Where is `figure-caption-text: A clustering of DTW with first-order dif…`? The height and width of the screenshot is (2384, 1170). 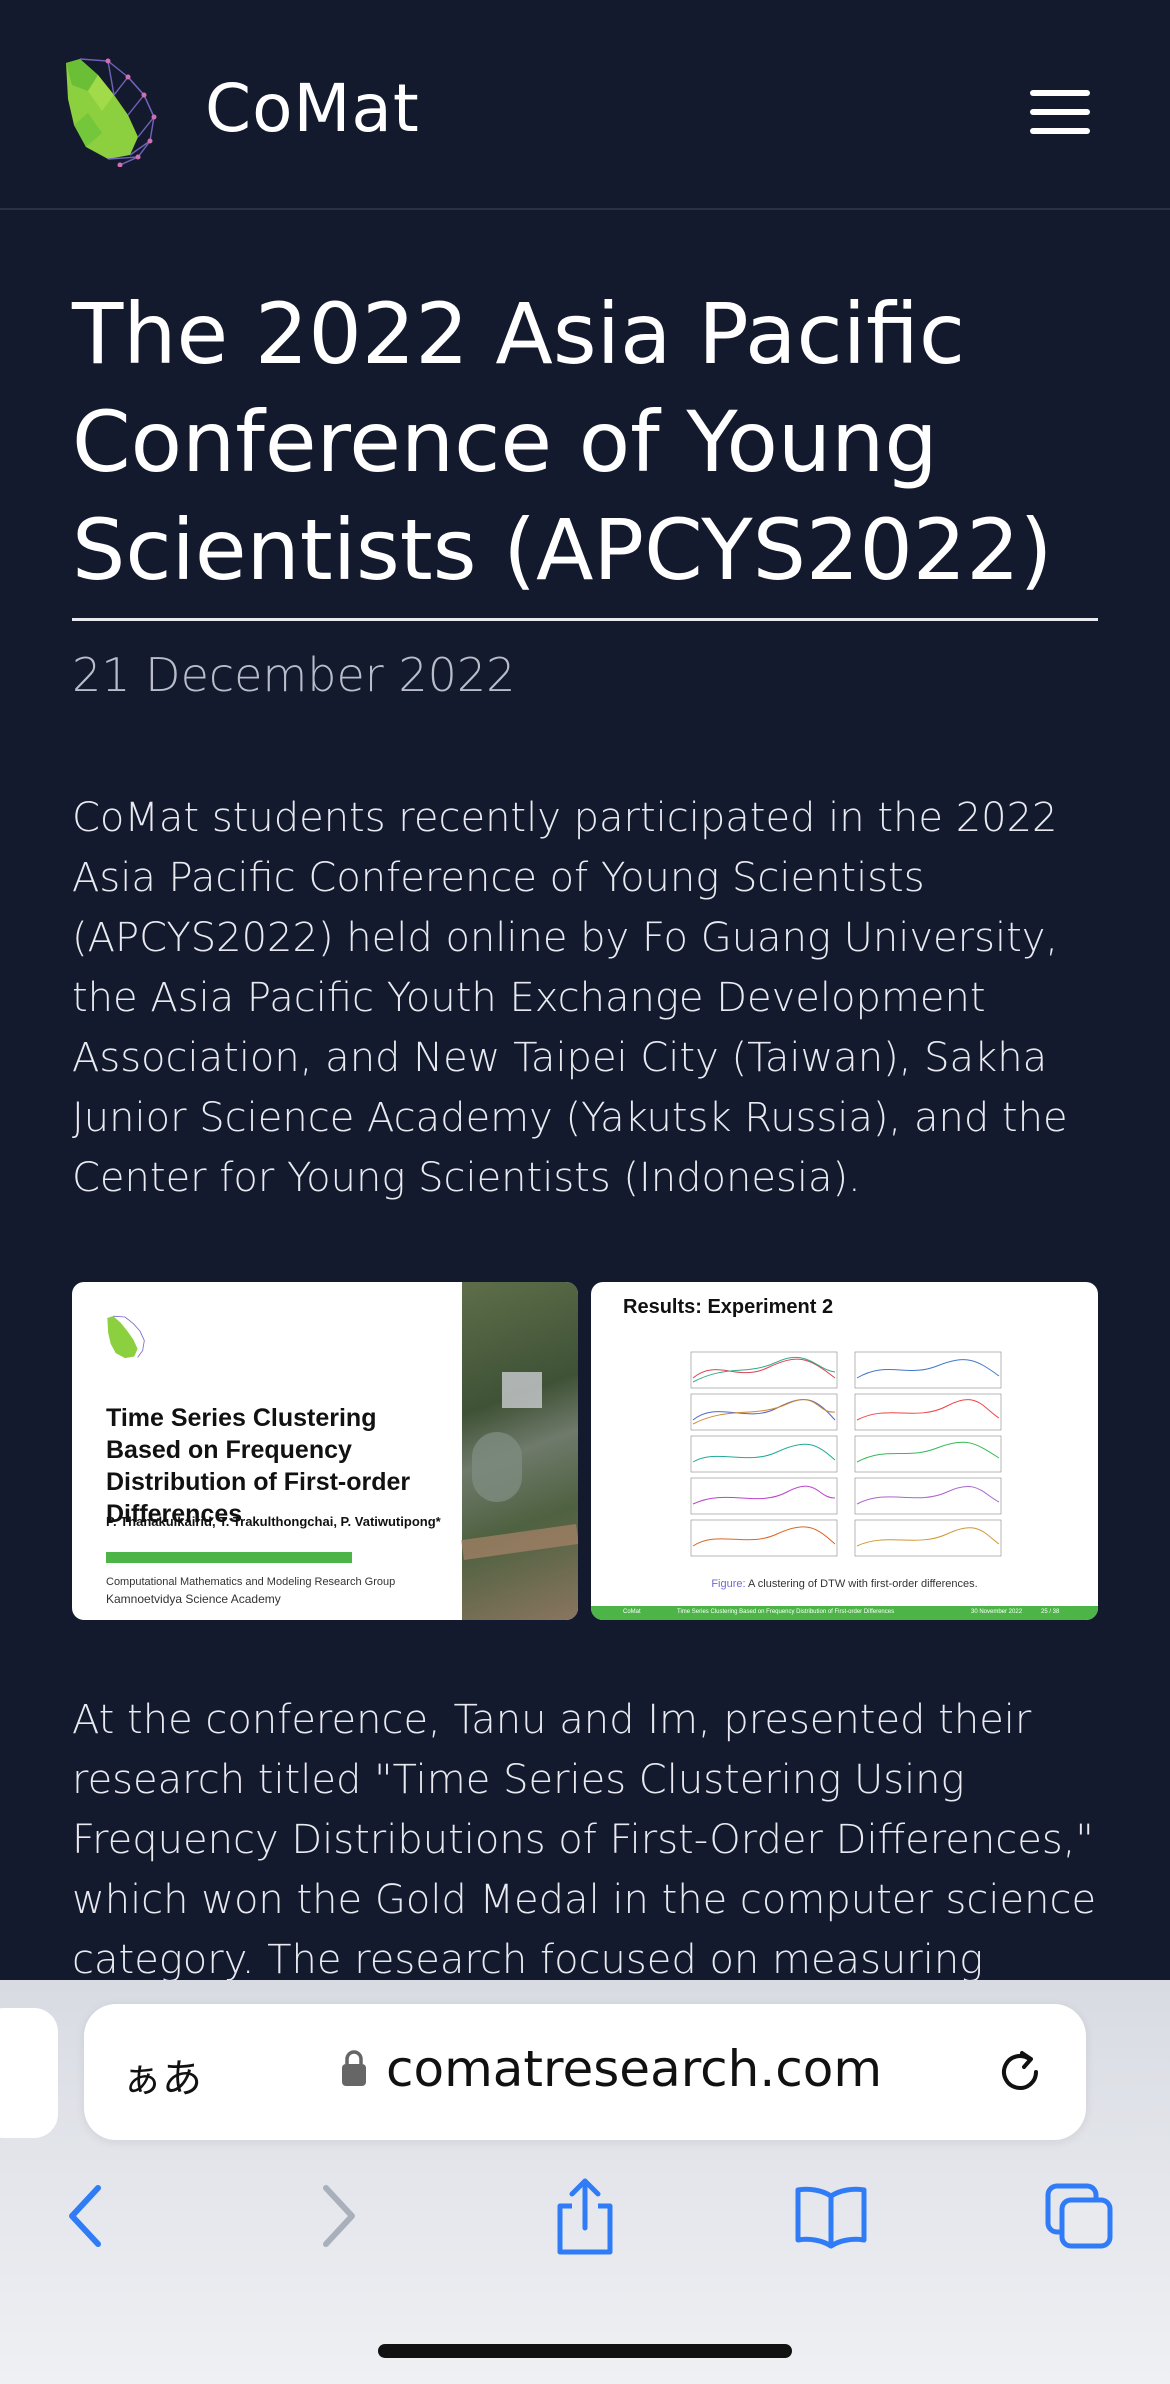
figure-caption-text: A clustering of DTW with first-order dif… is located at coordinates (863, 1584).